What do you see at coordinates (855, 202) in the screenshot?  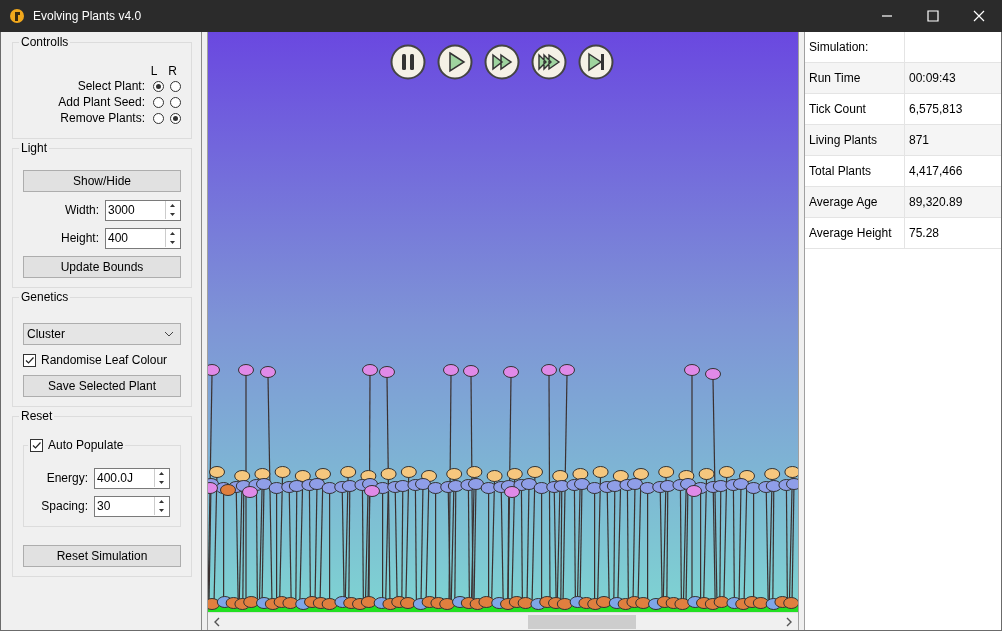 I see `stat-label: Average Age` at bounding box center [855, 202].